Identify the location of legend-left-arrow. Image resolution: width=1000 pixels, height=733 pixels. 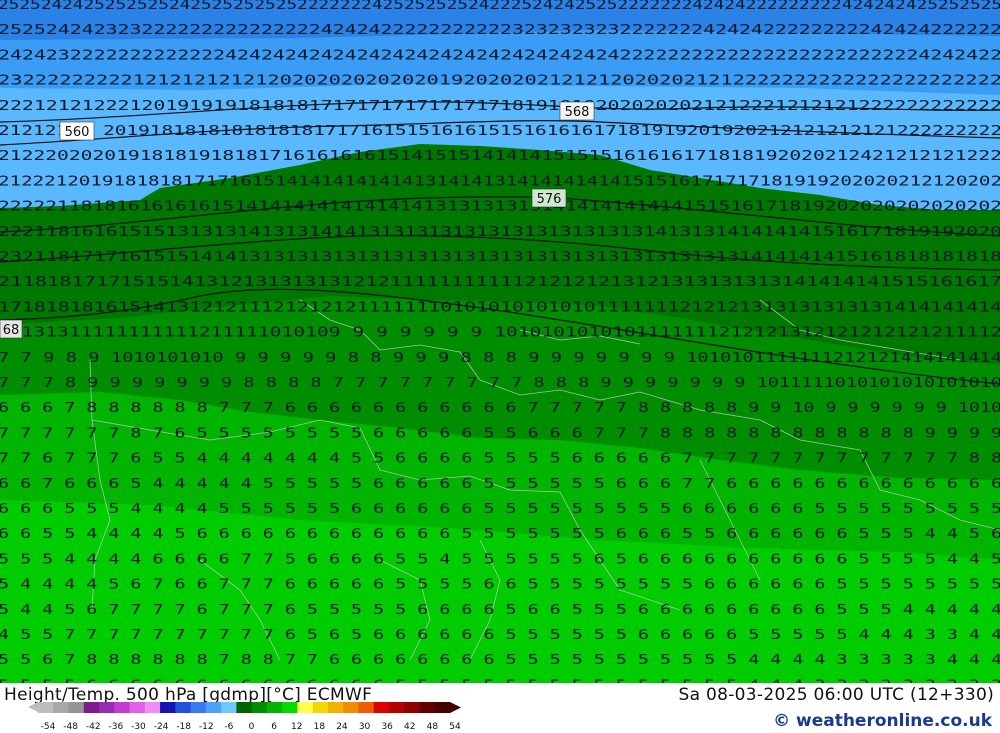
(33, 707).